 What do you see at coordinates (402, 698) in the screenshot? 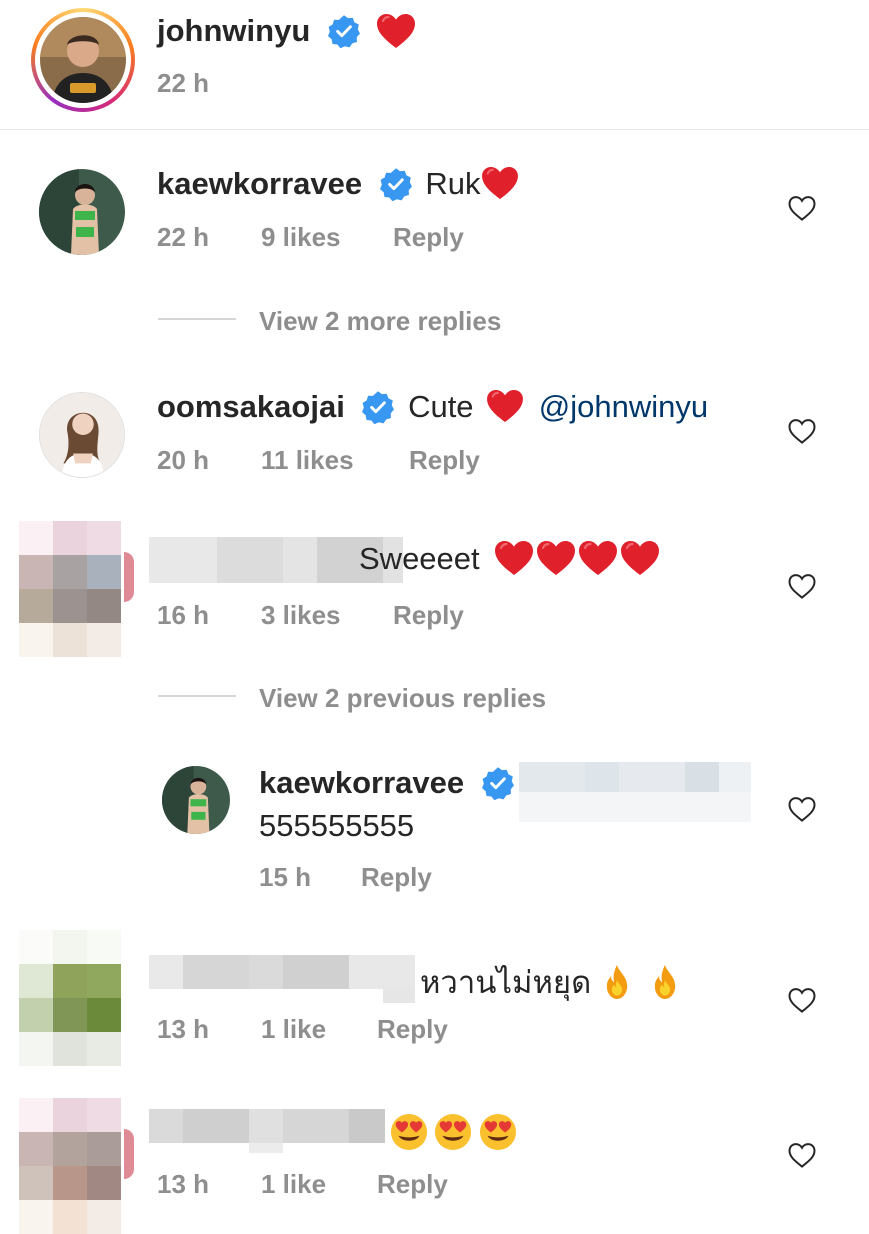
I see `view-previous-replies: View 2 previous replies` at bounding box center [402, 698].